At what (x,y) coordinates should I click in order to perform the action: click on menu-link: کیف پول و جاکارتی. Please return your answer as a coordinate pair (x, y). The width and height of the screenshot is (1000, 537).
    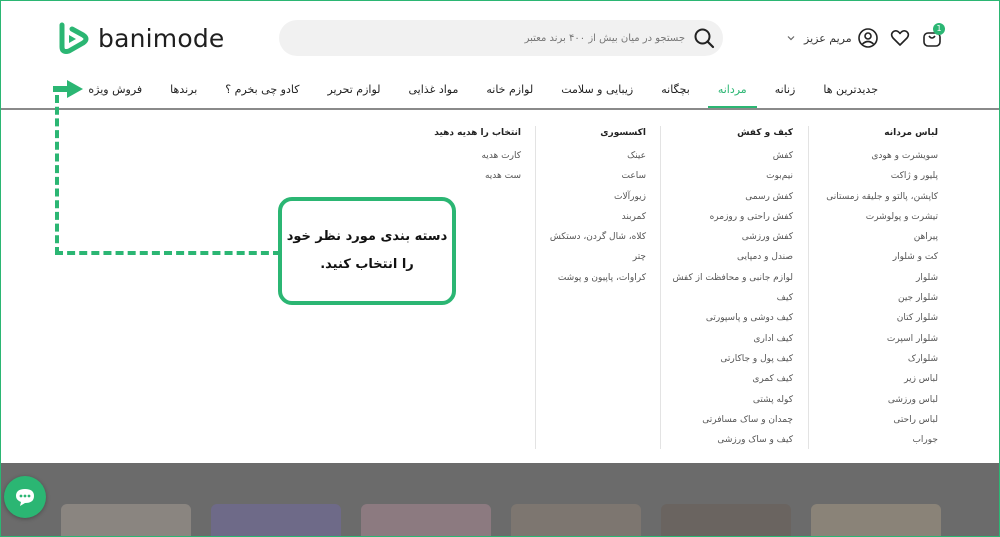
    Looking at the image, I should click on (732, 359).